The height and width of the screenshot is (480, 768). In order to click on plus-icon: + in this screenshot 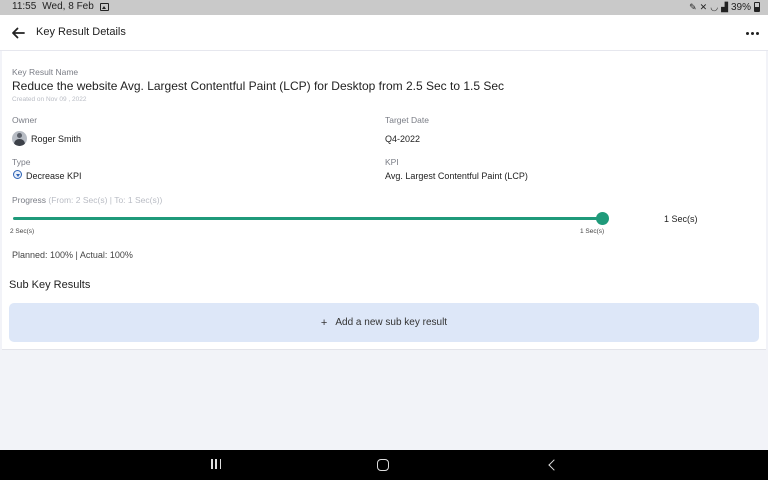, I will do `click(324, 322)`.